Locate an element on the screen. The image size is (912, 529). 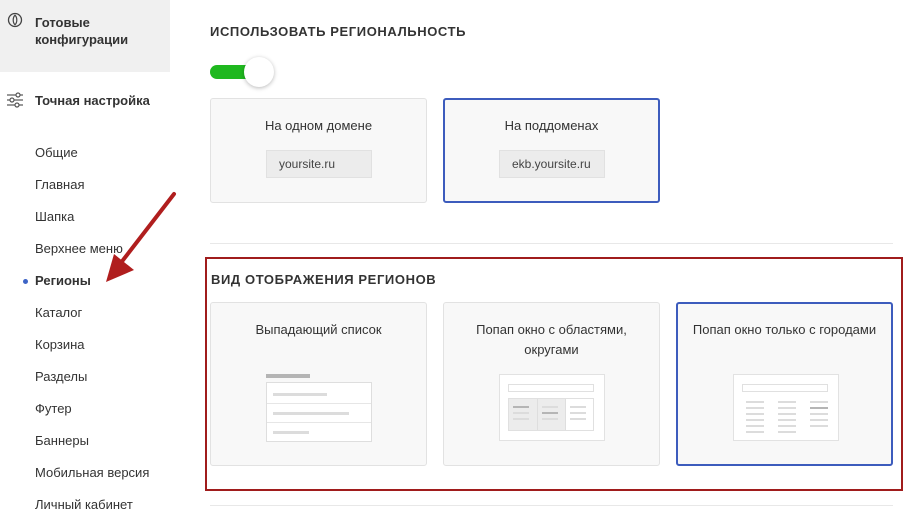
option-popup-cities: Попап окно только с городами is located at coordinates (784, 384).